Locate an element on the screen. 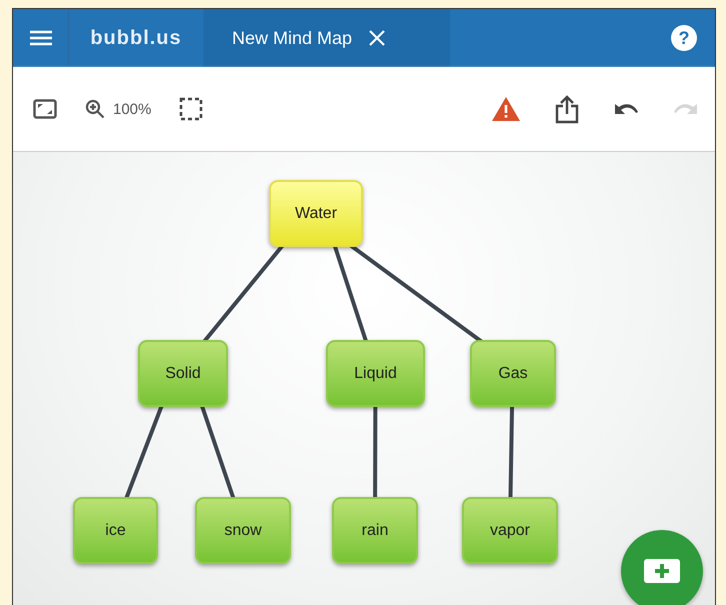 The image size is (726, 605). fit-screen-icon is located at coordinates (45, 109).